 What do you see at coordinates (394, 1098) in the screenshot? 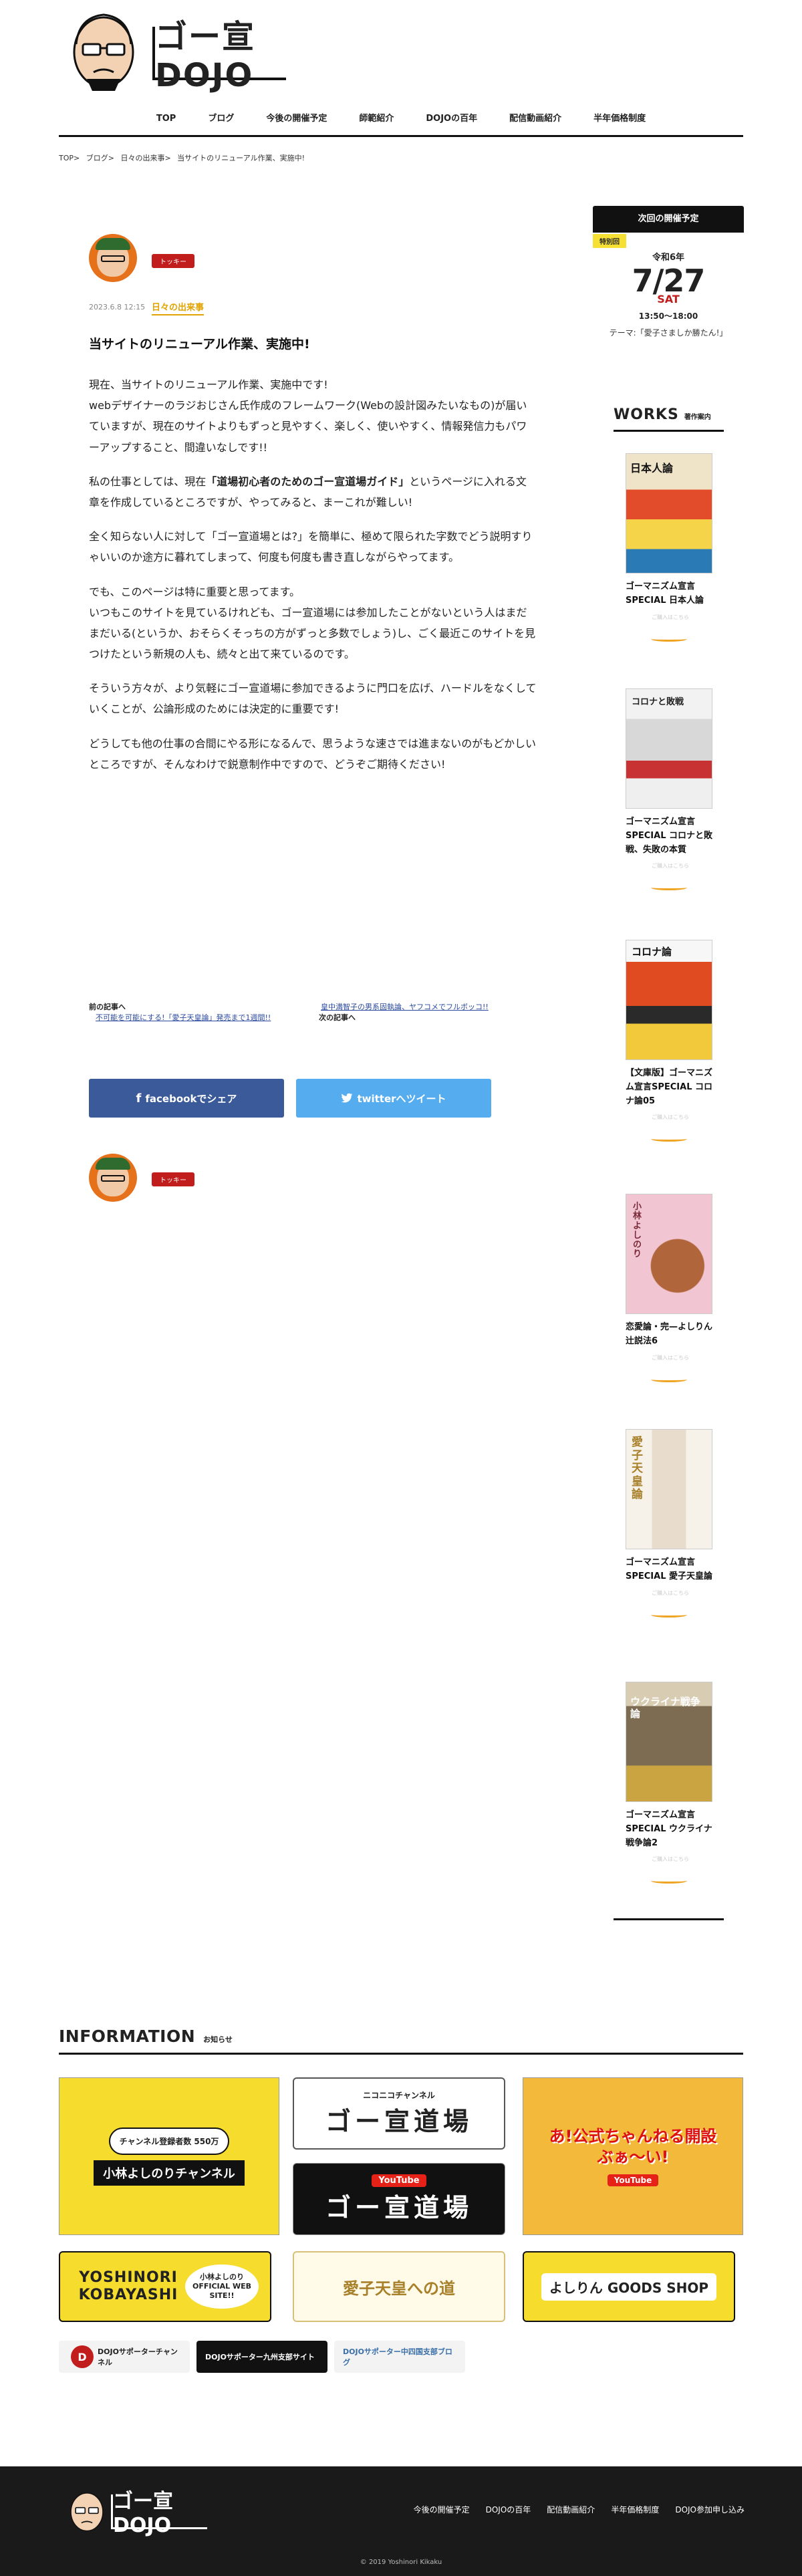
I see `twitter-share-button: twitterへツイート` at bounding box center [394, 1098].